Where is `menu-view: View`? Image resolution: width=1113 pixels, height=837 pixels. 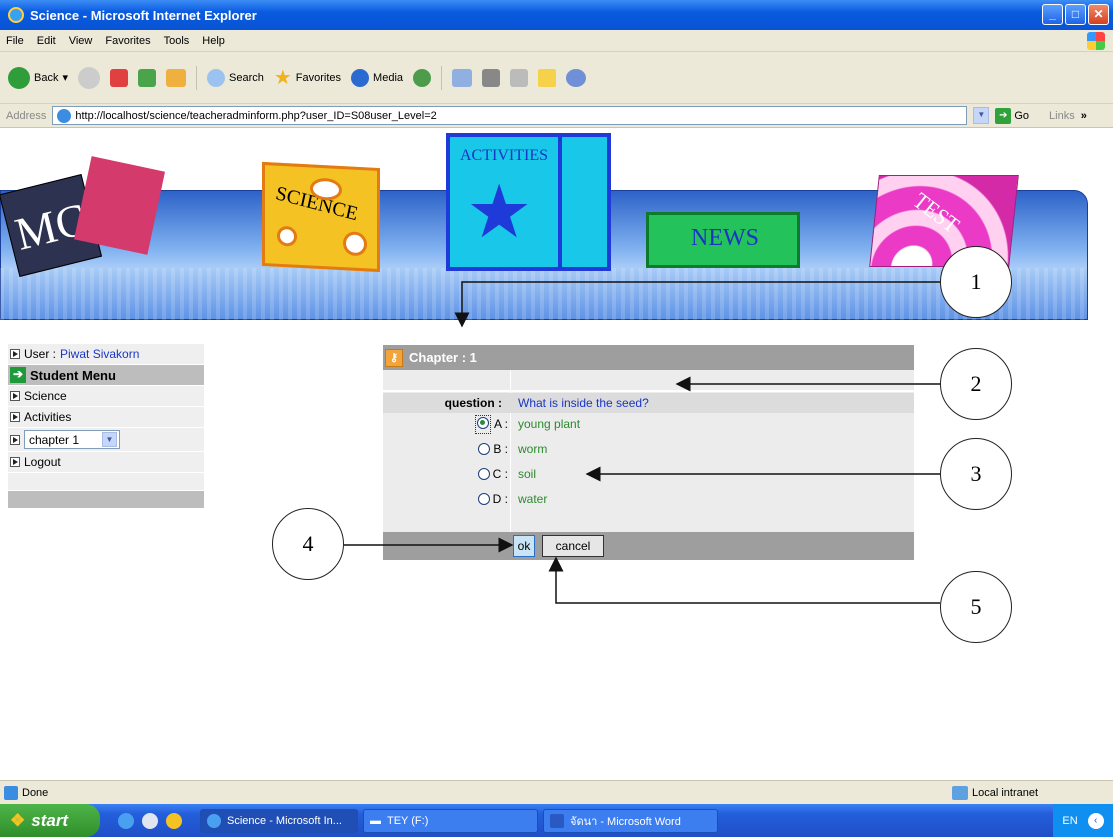
menu-view: View is located at coordinates (81, 41).